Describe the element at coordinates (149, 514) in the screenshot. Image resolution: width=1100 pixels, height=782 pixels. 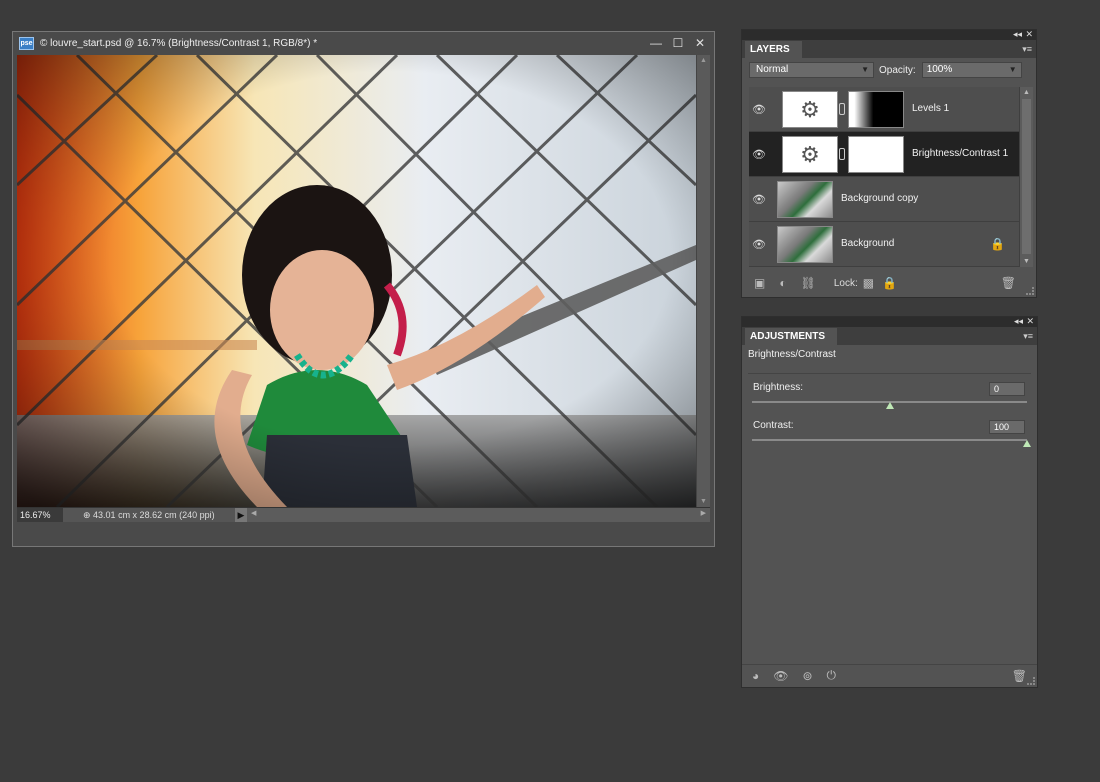
I see `document-size: ⊕ 43.01 cm x 28.62 cm (240 ppi)` at that location.